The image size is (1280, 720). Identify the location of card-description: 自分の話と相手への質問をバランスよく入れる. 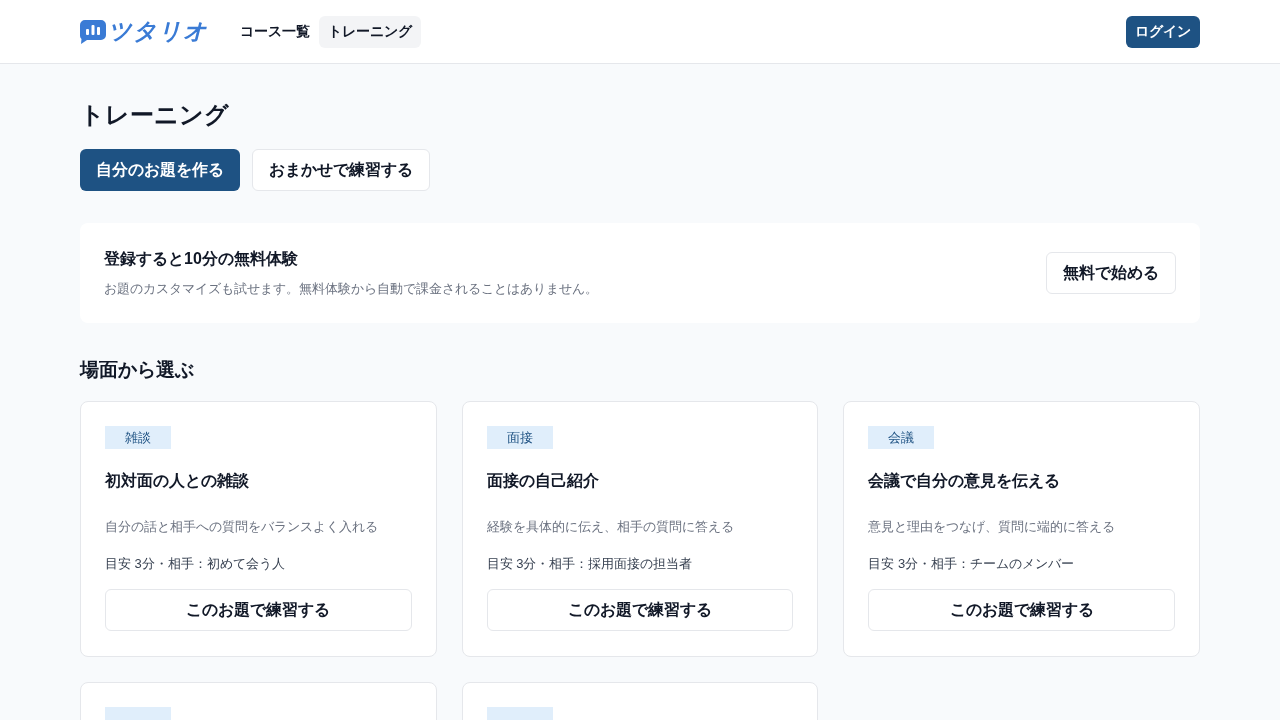
(241, 527).